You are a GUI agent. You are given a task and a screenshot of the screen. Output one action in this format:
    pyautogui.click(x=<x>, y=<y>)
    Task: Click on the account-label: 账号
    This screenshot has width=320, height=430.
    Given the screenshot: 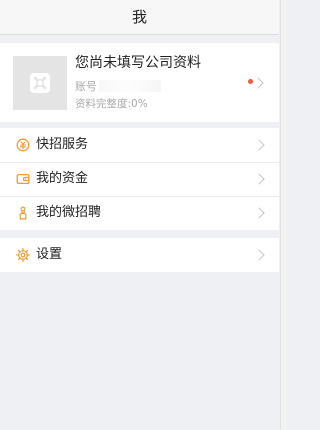 What is the action you would take?
    pyautogui.click(x=86, y=86)
    